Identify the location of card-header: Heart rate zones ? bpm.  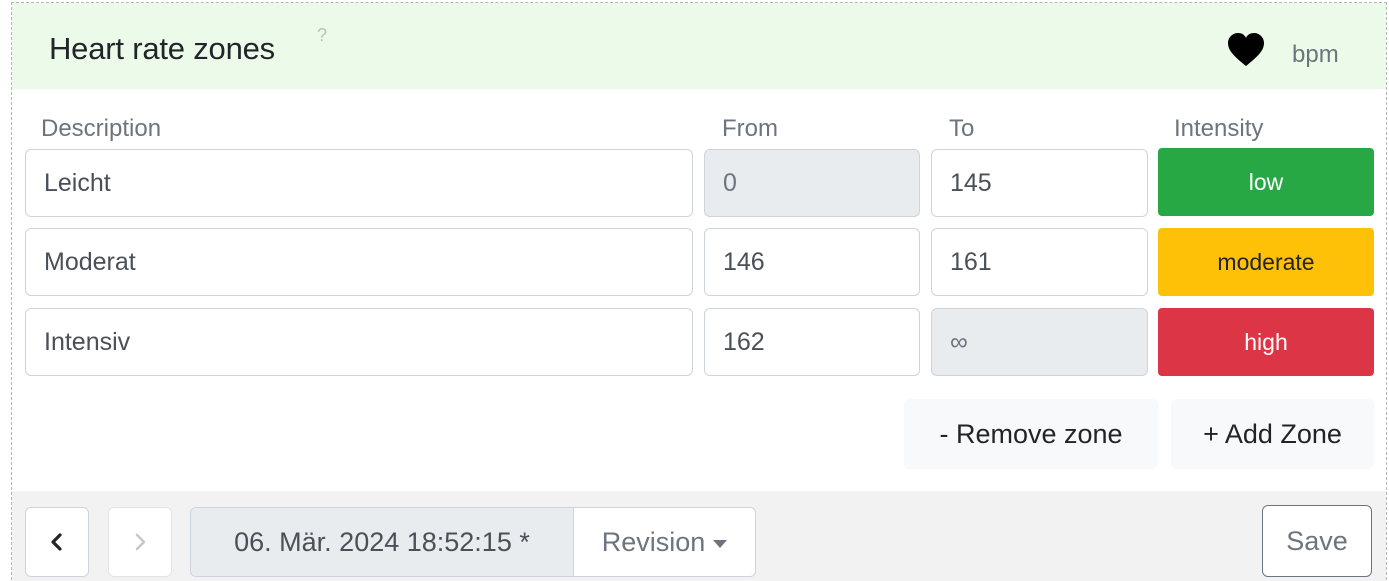
(699, 46).